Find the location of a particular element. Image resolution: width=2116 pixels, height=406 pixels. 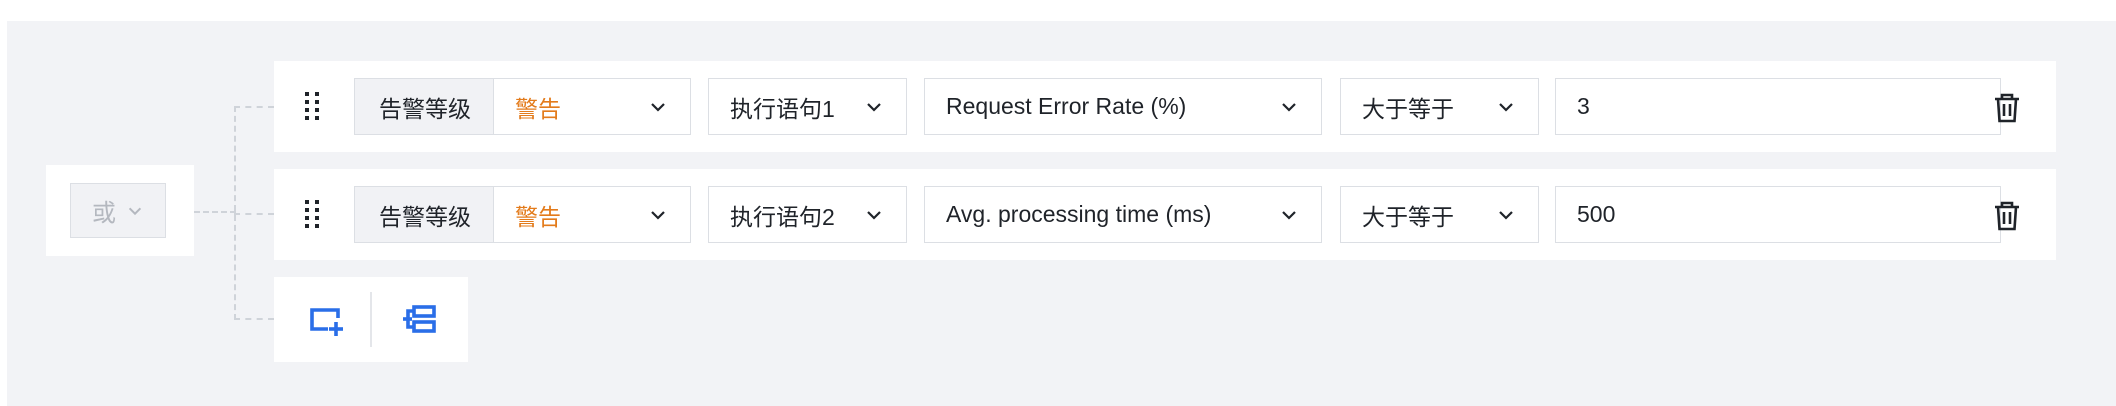

logic-operator-box: 或 is located at coordinates (120, 210).